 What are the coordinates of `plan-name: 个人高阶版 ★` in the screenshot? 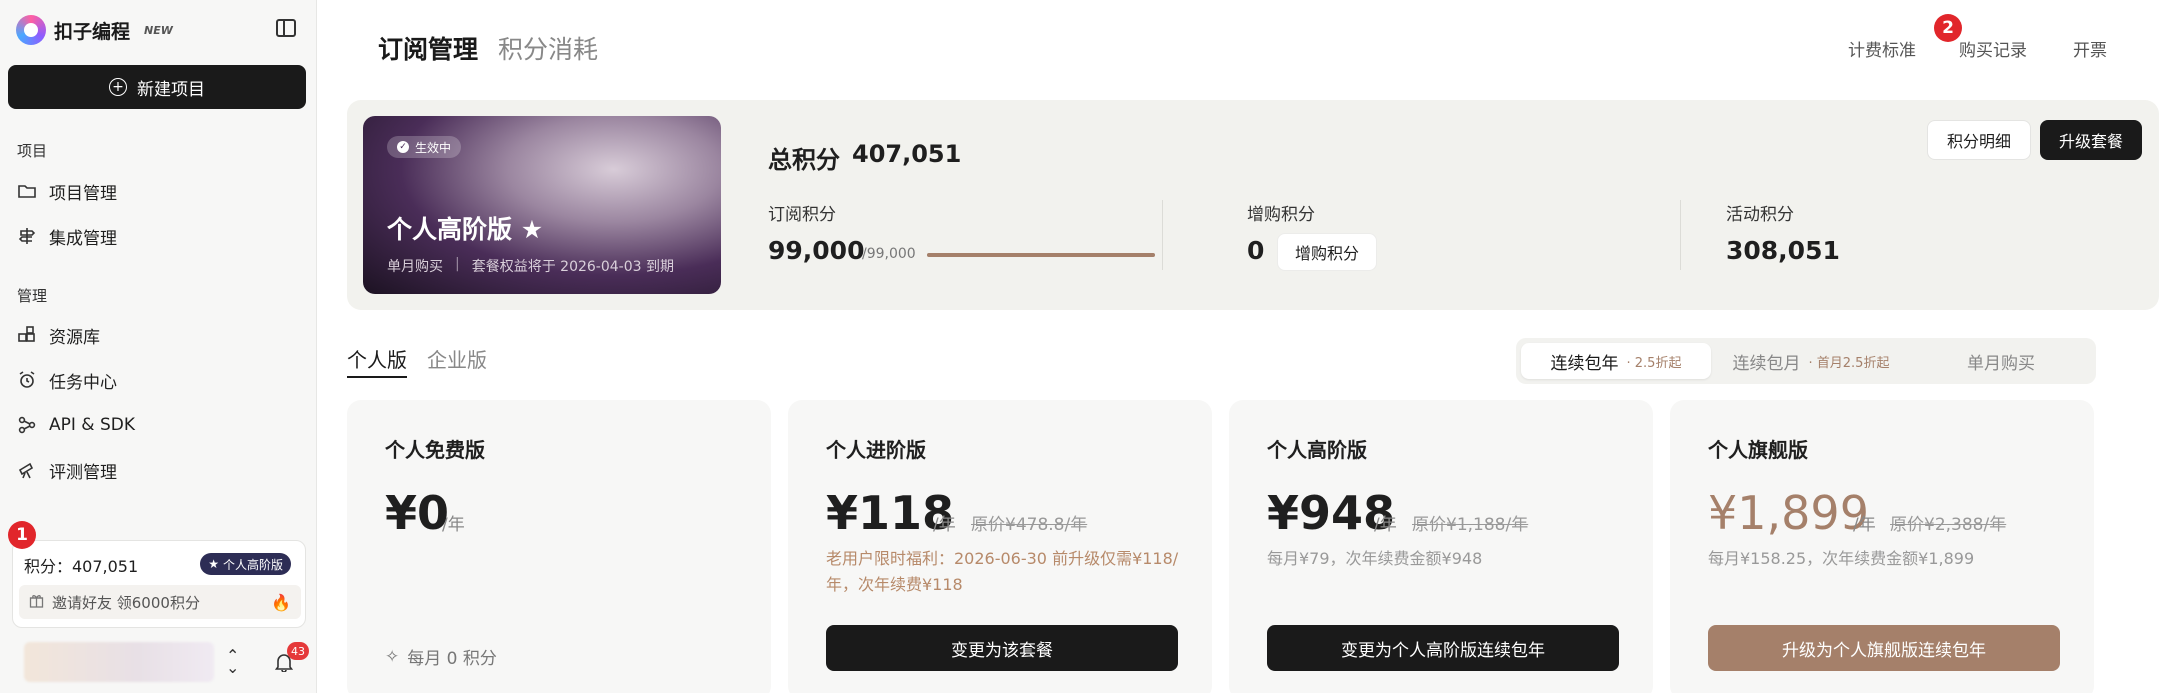 It's located at (465, 229).